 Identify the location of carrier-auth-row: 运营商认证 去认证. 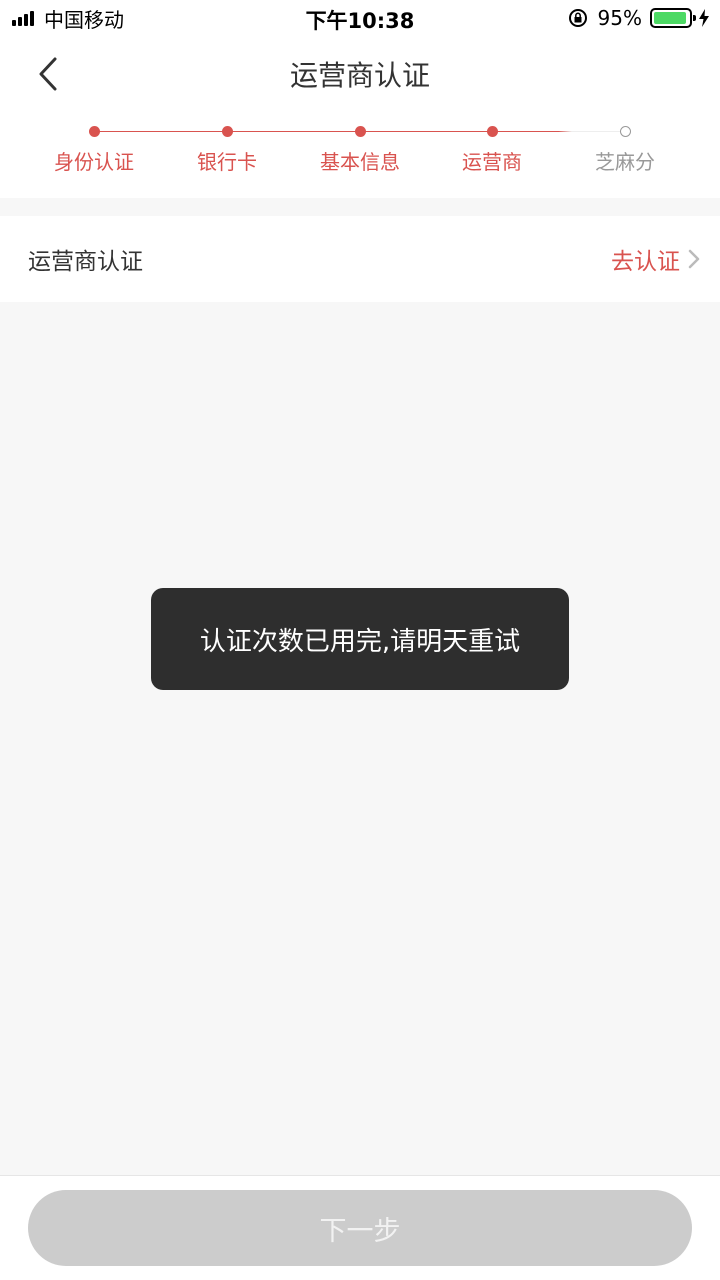
(360, 259).